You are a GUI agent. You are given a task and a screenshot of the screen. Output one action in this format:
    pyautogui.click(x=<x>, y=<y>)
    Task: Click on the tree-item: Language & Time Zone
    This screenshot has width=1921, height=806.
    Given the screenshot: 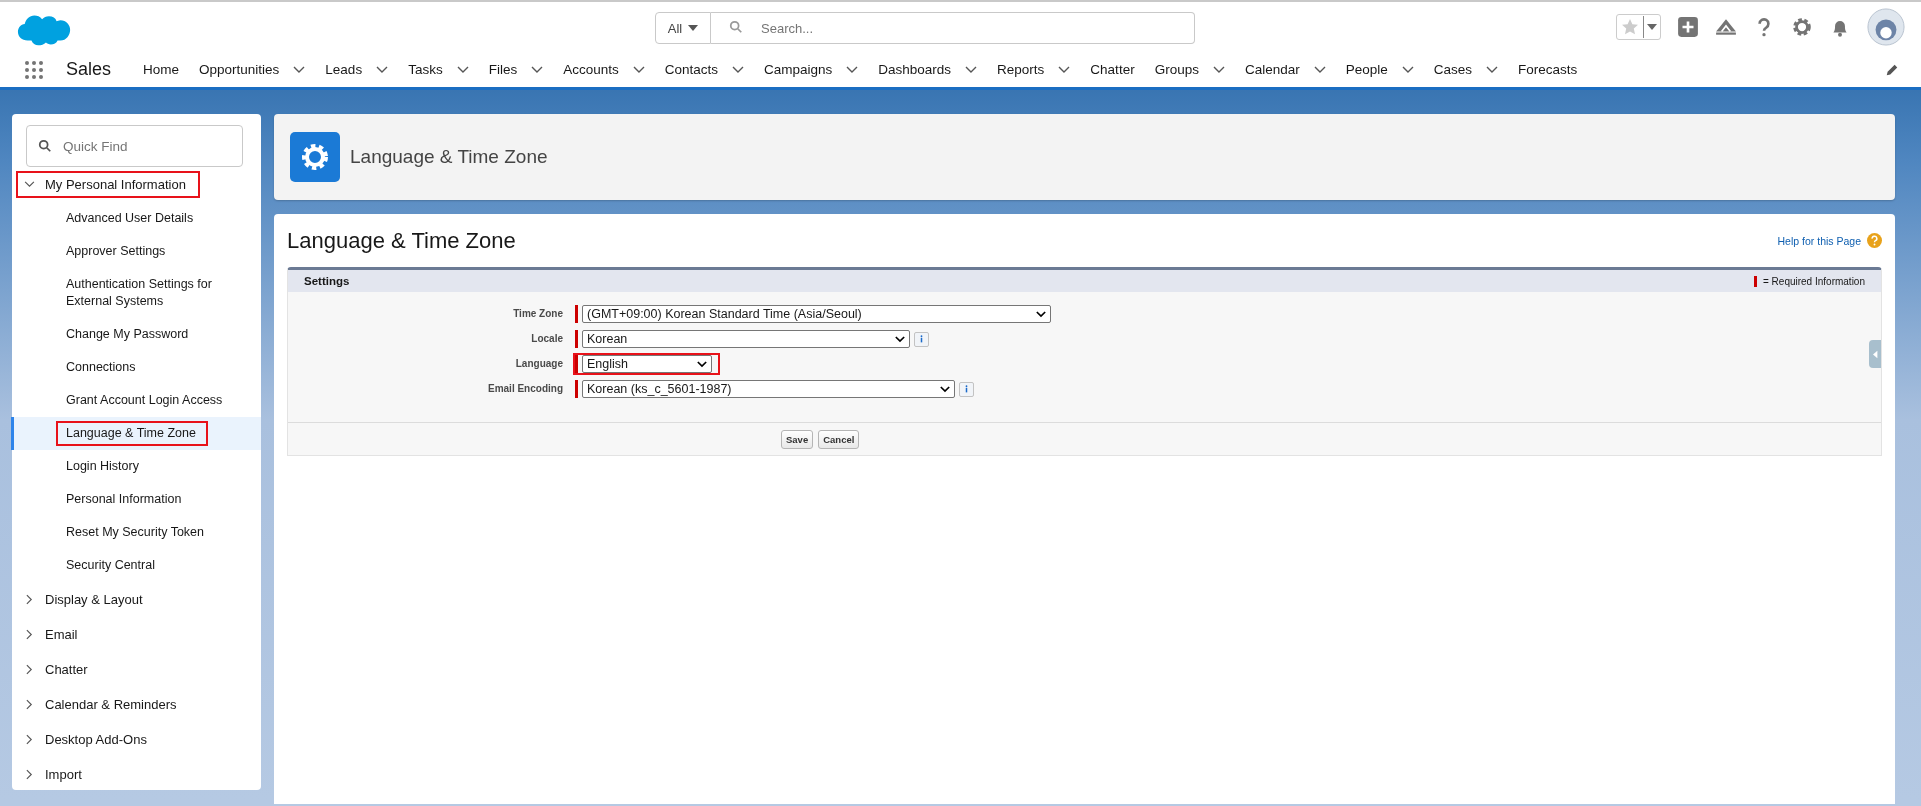 What is the action you would take?
    pyautogui.click(x=136, y=433)
    